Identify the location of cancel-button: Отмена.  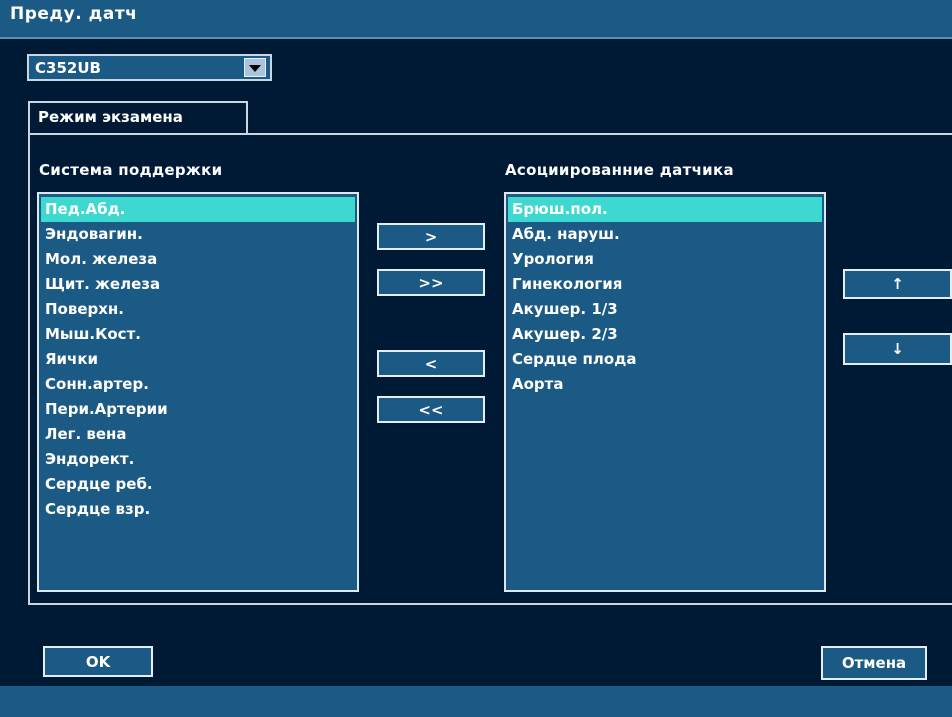
(874, 663).